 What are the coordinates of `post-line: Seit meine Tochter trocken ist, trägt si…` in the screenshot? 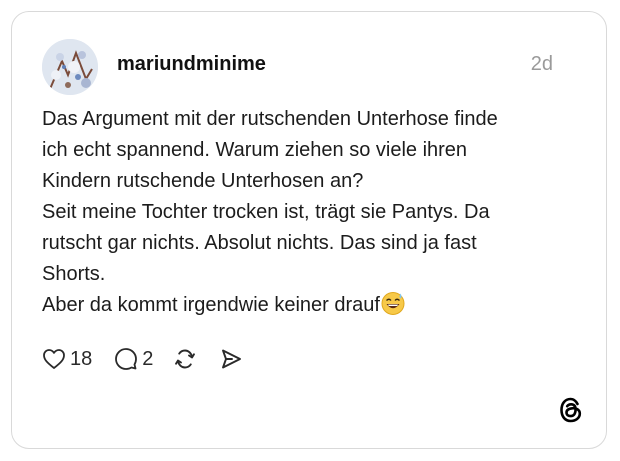 It's located at (266, 212).